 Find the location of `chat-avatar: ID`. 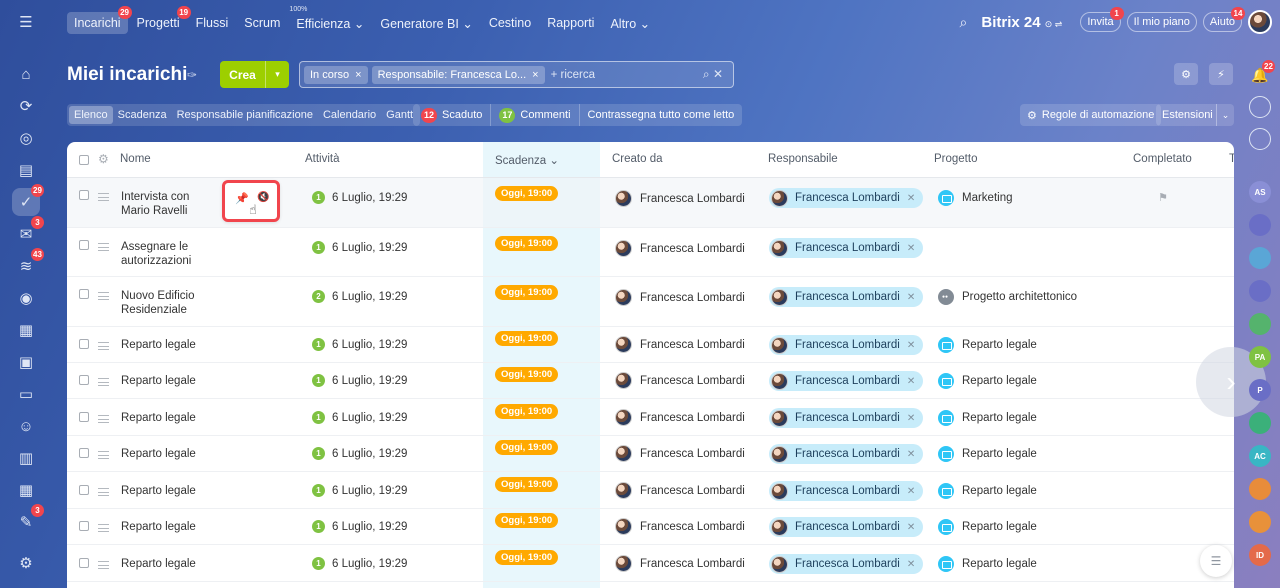

chat-avatar: ID is located at coordinates (1260, 555).